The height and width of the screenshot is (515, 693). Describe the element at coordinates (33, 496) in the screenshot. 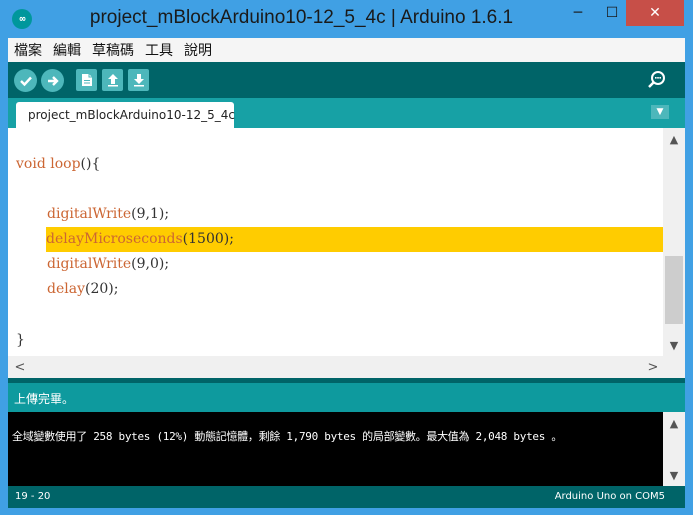

I see `line-number: 19 - 20` at that location.